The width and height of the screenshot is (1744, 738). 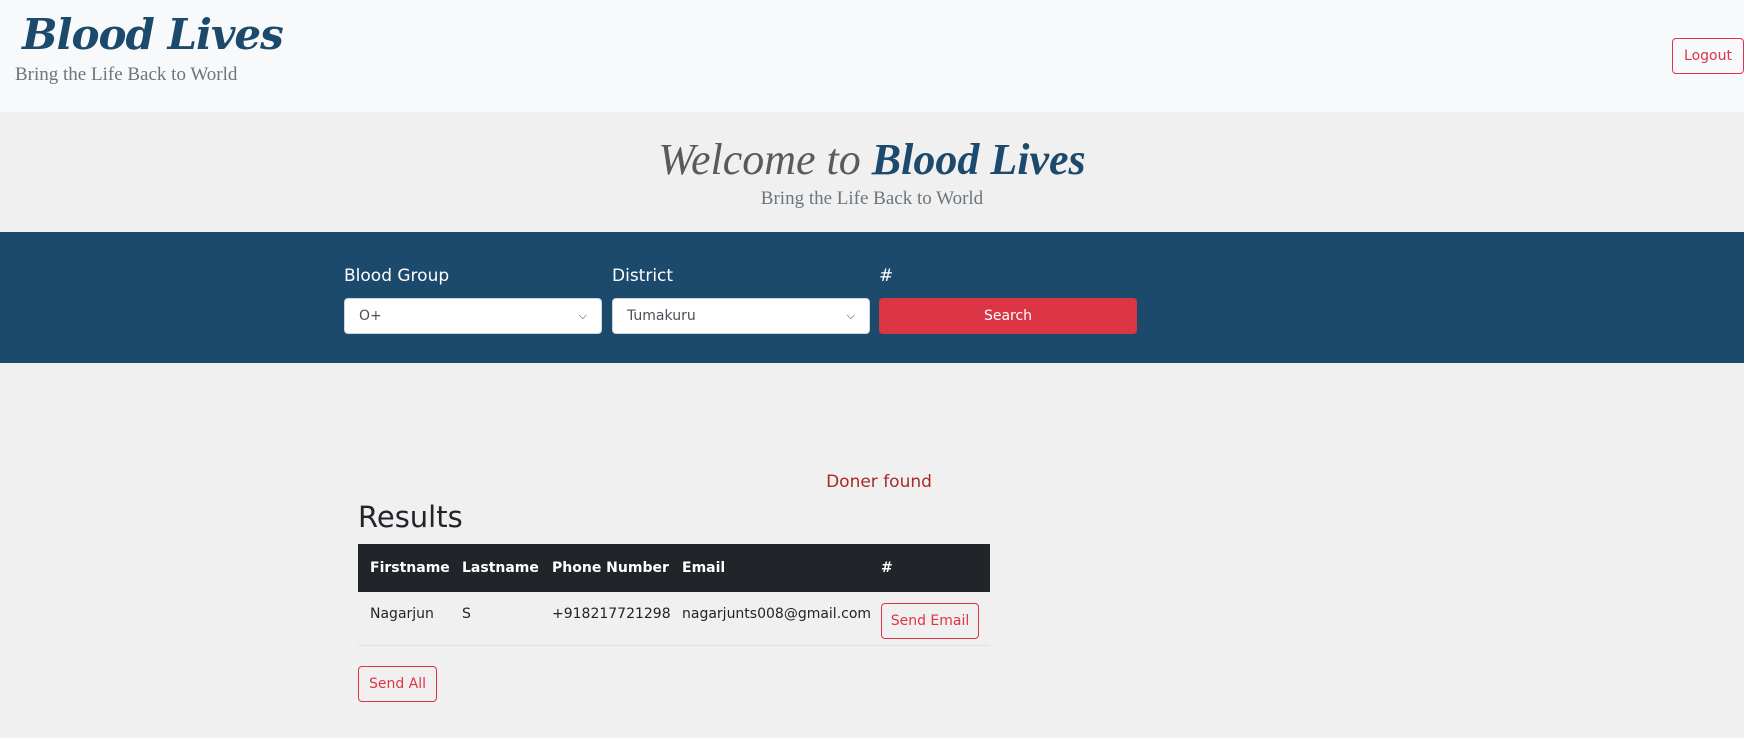 What do you see at coordinates (759, 159) in the screenshot?
I see `welcome-prefix: Welcome to` at bounding box center [759, 159].